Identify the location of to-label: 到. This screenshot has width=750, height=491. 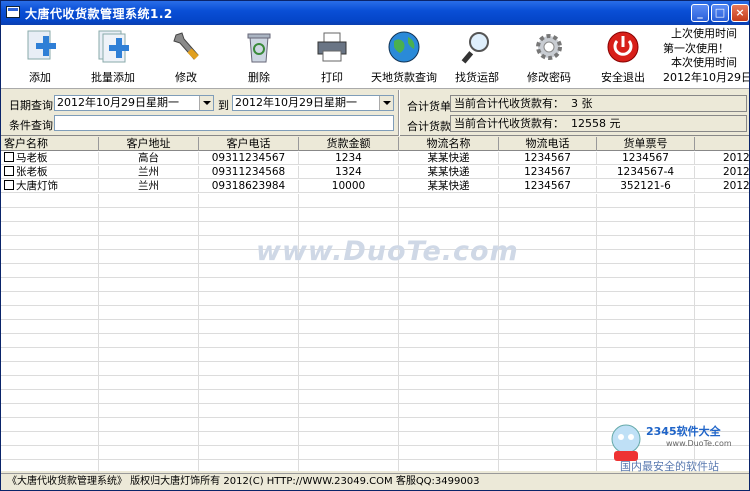
(223, 105).